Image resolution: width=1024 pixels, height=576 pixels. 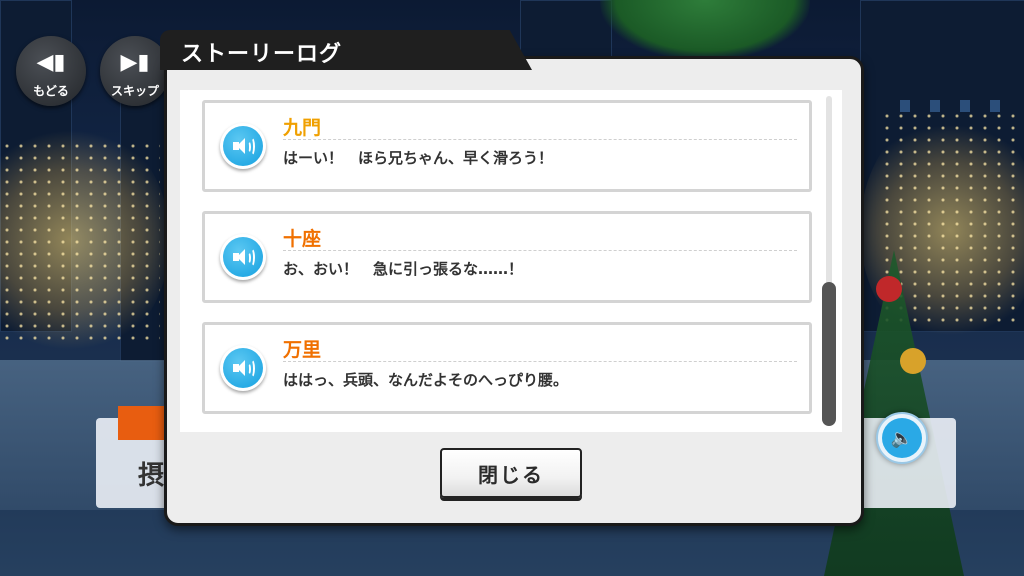 What do you see at coordinates (705, 30) in the screenshot?
I see `wreath-decoration` at bounding box center [705, 30].